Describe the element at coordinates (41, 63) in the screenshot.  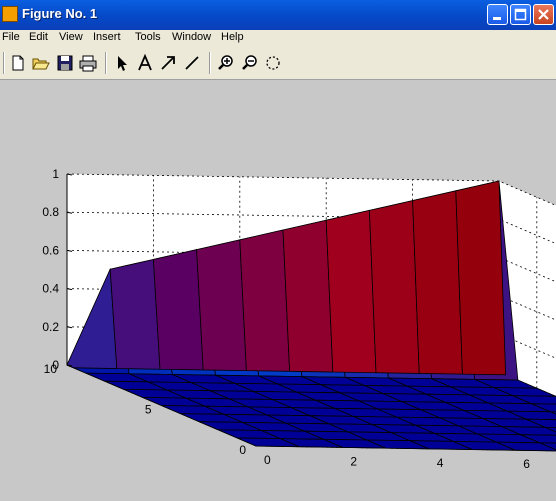
I see `open-folder-icon` at that location.